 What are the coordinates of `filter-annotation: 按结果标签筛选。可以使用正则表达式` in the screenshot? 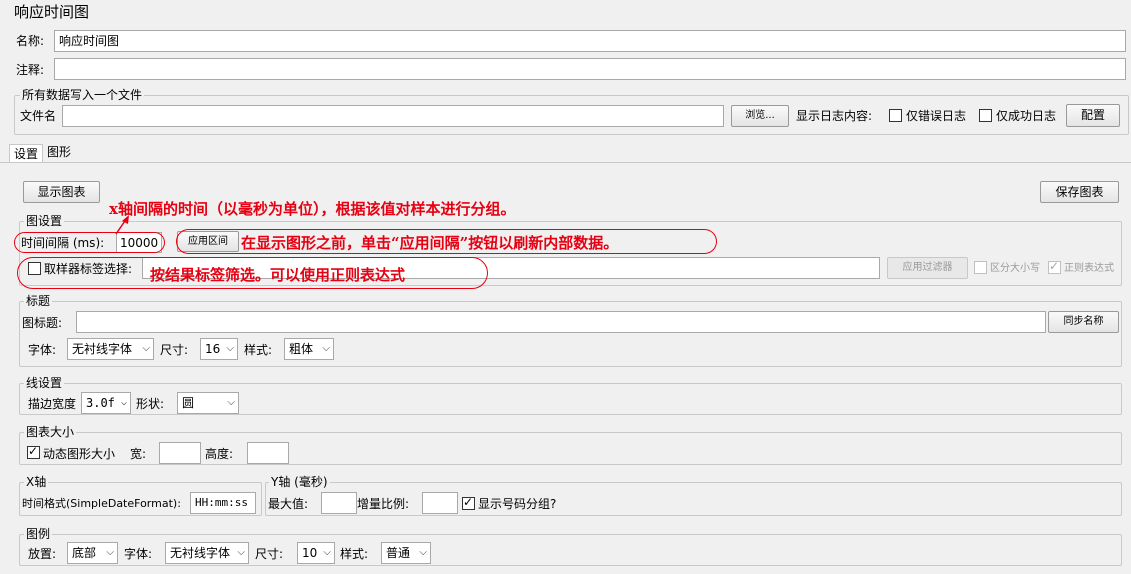 It's located at (278, 275).